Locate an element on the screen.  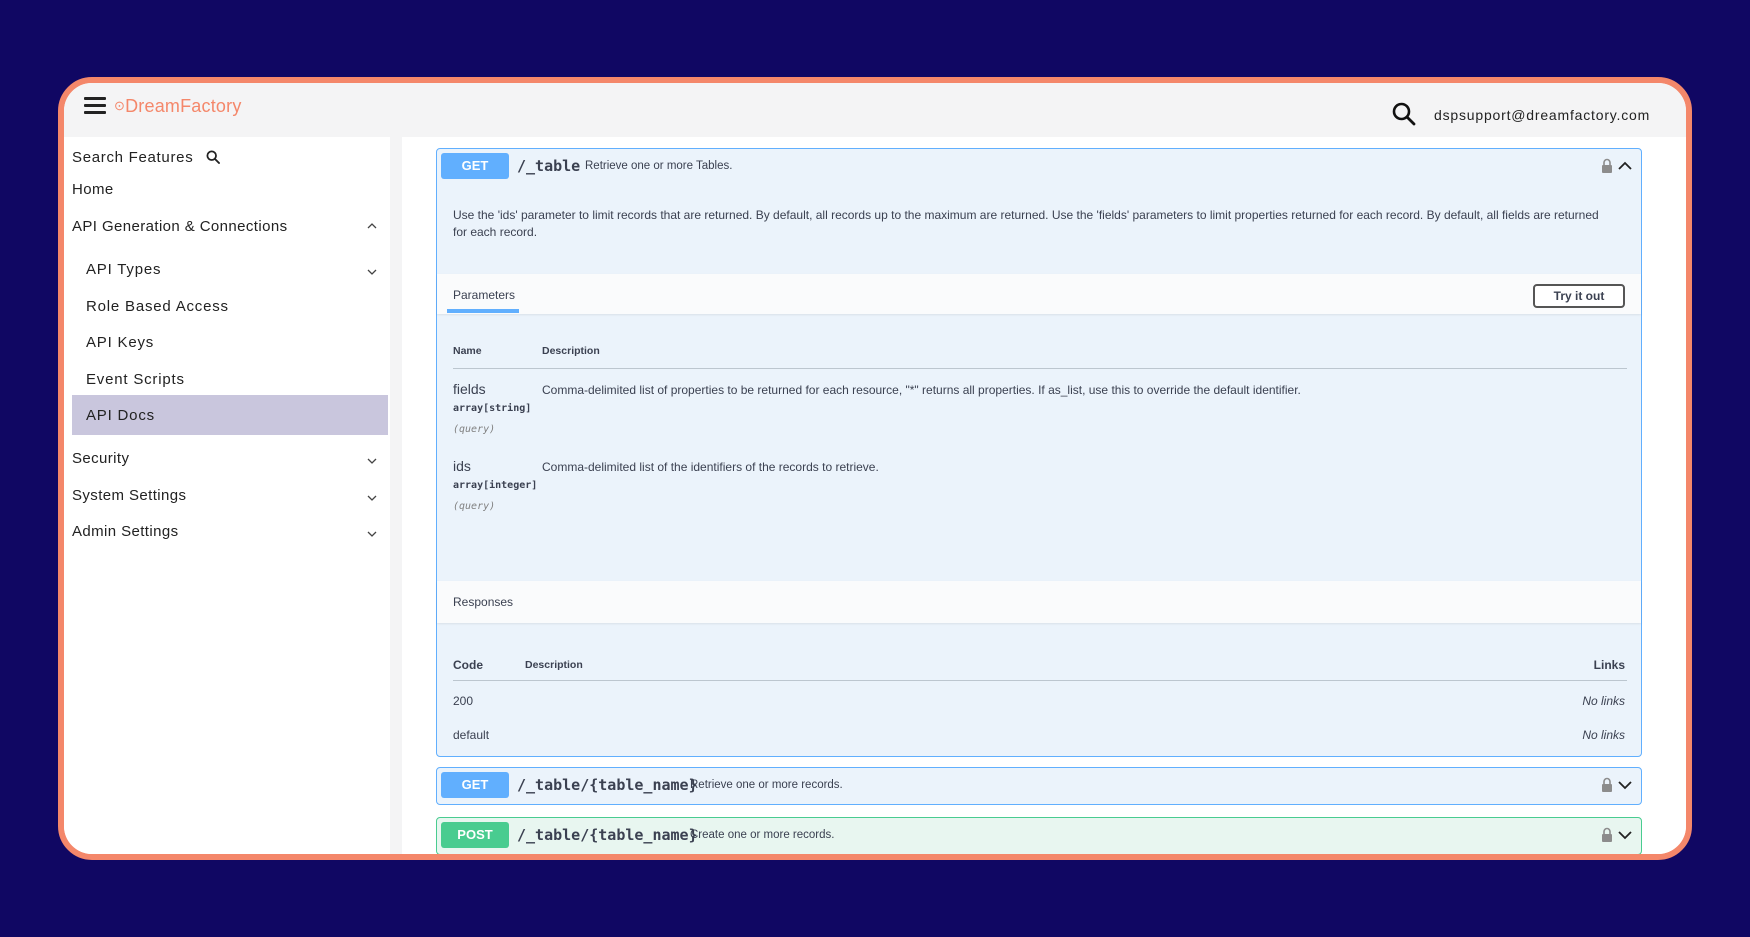
param-type: array[integer] is located at coordinates (495, 485).